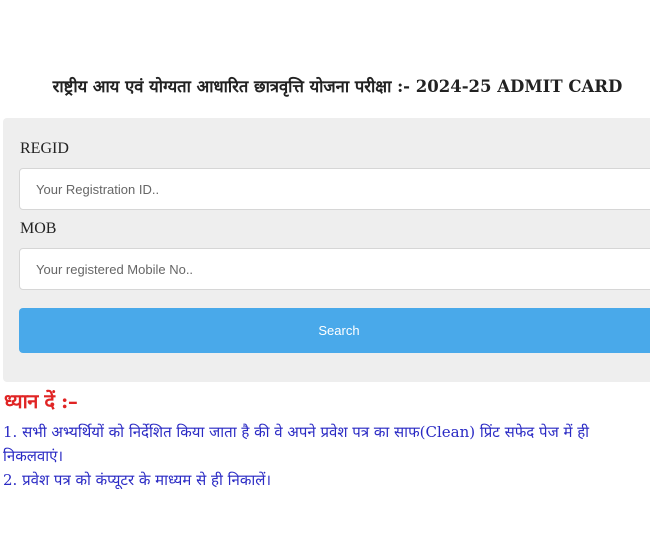 The image size is (650, 540). What do you see at coordinates (334, 189) in the screenshot?
I see `registration-id-input` at bounding box center [334, 189].